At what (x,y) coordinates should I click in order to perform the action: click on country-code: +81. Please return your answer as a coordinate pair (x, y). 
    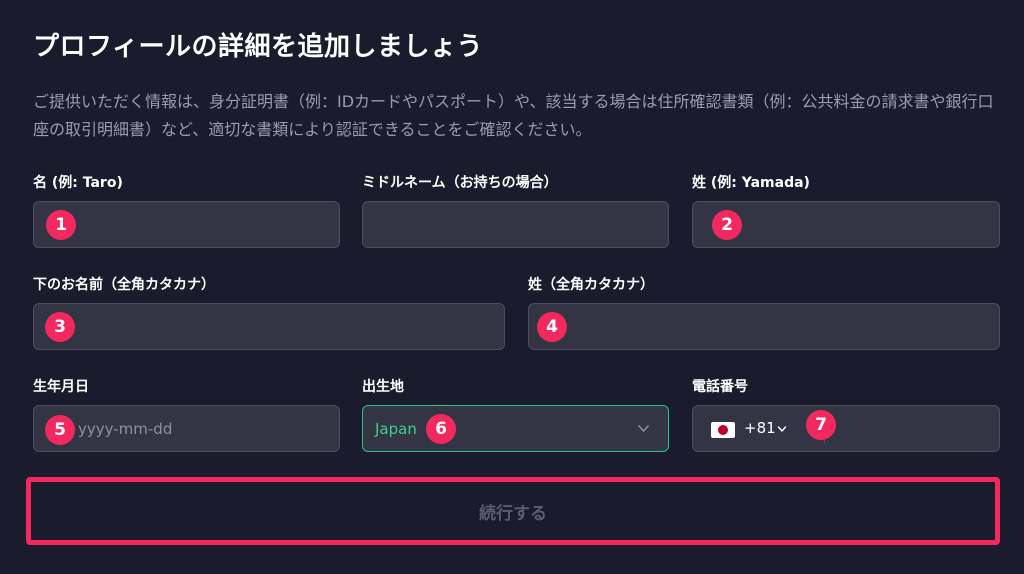
    Looking at the image, I should click on (760, 428).